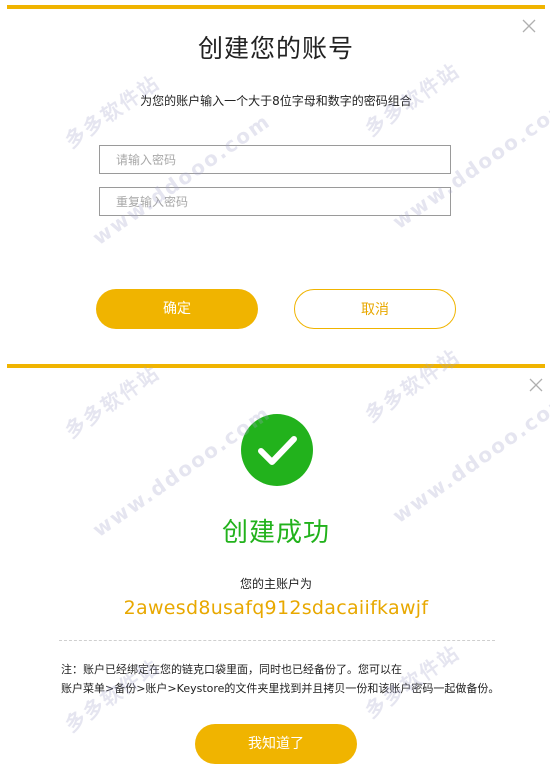 The image size is (550, 768). I want to click on note-line: 注：账户已经绑定在您的链克口袋里面，同时也已经备份了。您可以在, so click(231, 669).